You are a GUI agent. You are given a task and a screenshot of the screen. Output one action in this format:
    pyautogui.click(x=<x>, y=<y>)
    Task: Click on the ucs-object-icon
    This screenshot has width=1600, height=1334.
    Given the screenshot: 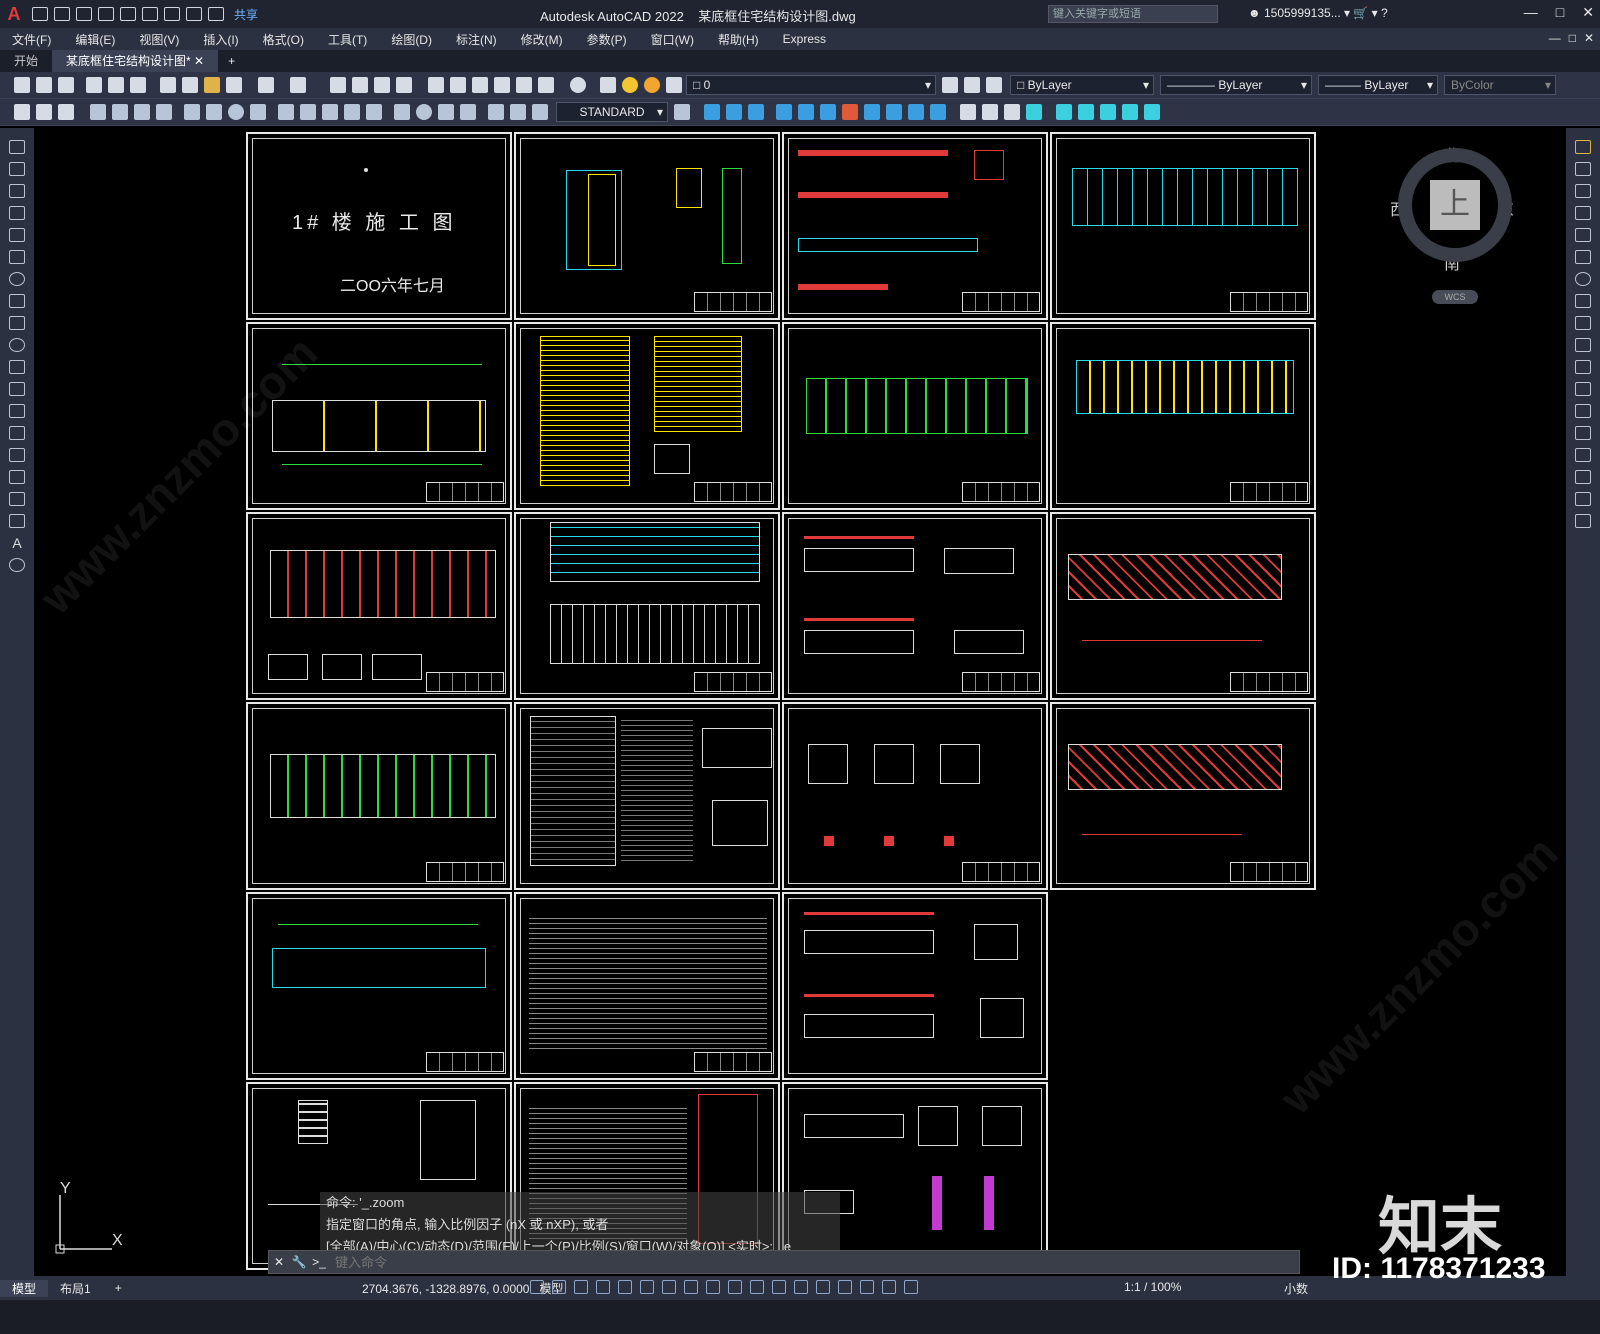 What is the action you would take?
    pyautogui.click(x=1086, y=112)
    